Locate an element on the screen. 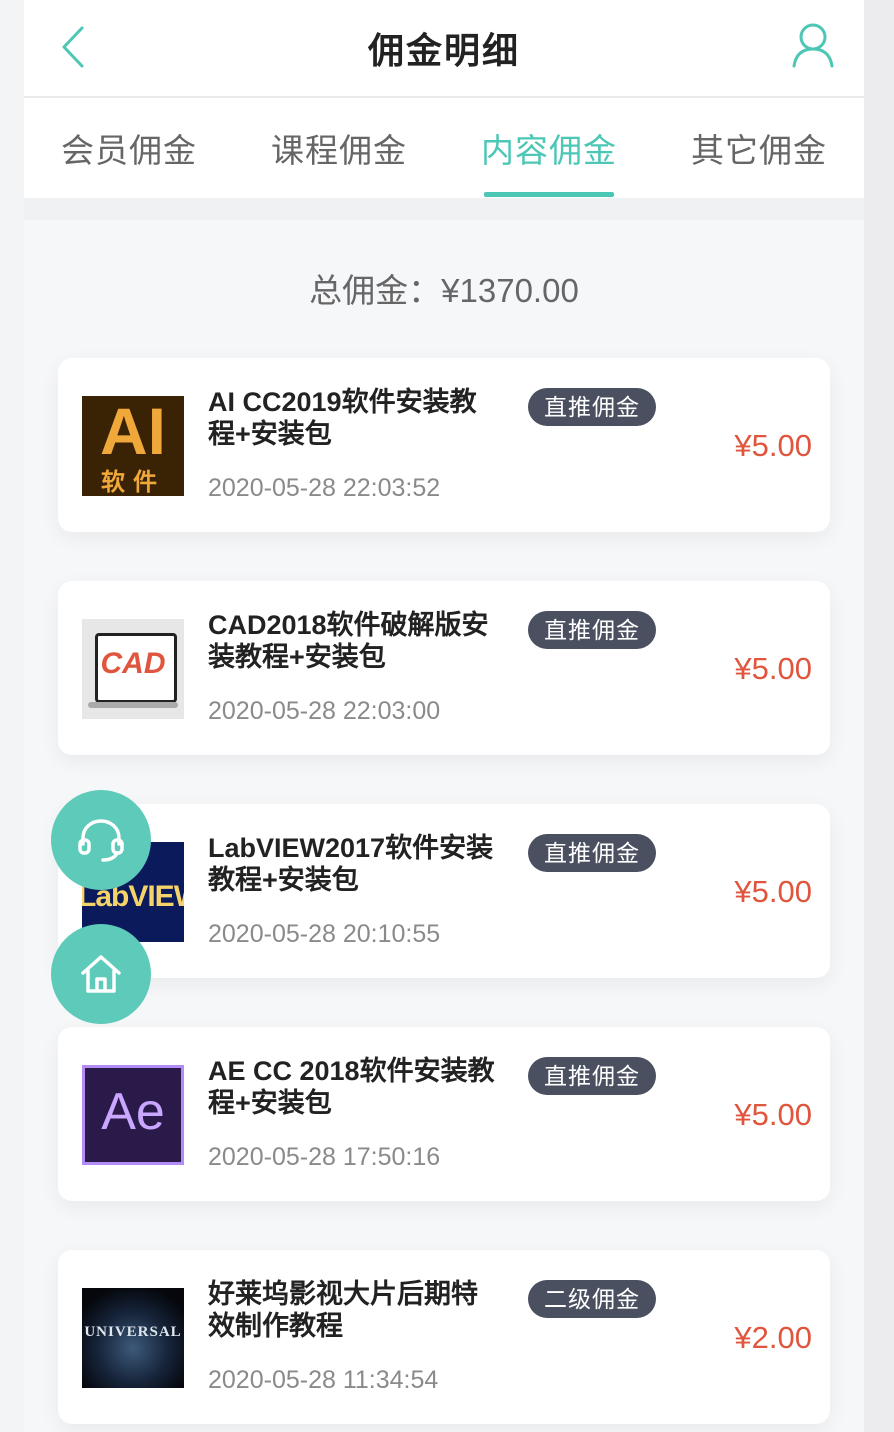  item-name: CAD2018软件破解版安 装教程+安装包 is located at coordinates (348, 641).